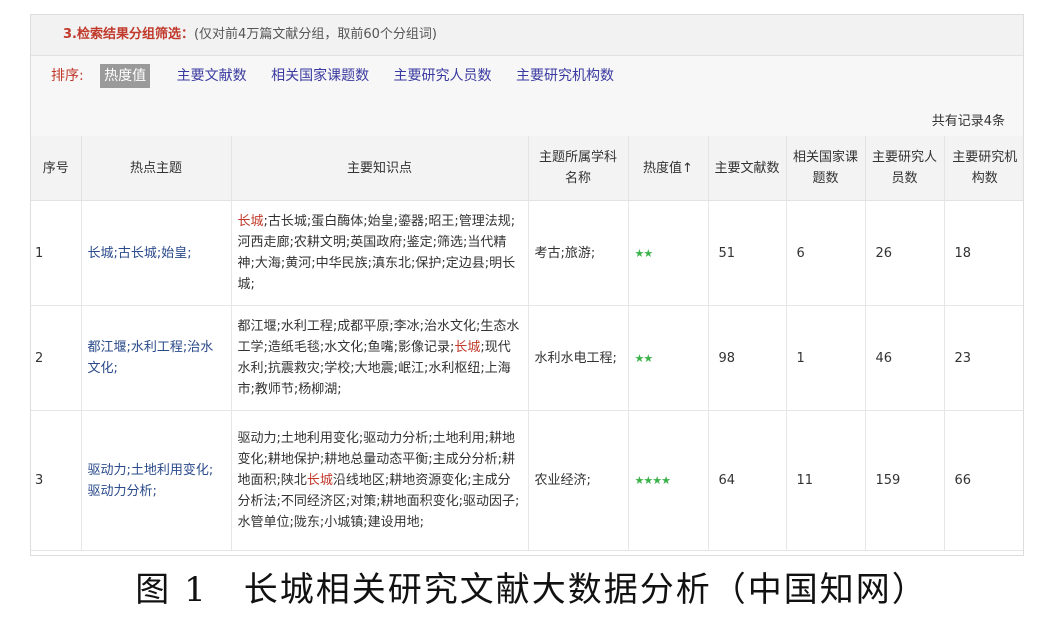 The width and height of the screenshot is (1063, 621). I want to click on row-projects: 1, so click(826, 358).